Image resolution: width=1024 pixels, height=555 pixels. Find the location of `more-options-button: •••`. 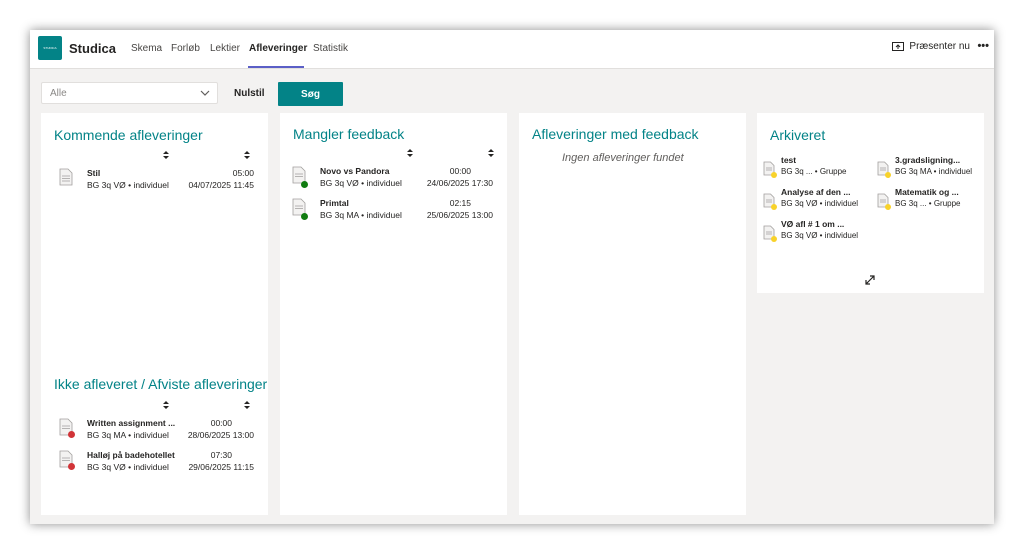

more-options-button: ••• is located at coordinates (983, 46).